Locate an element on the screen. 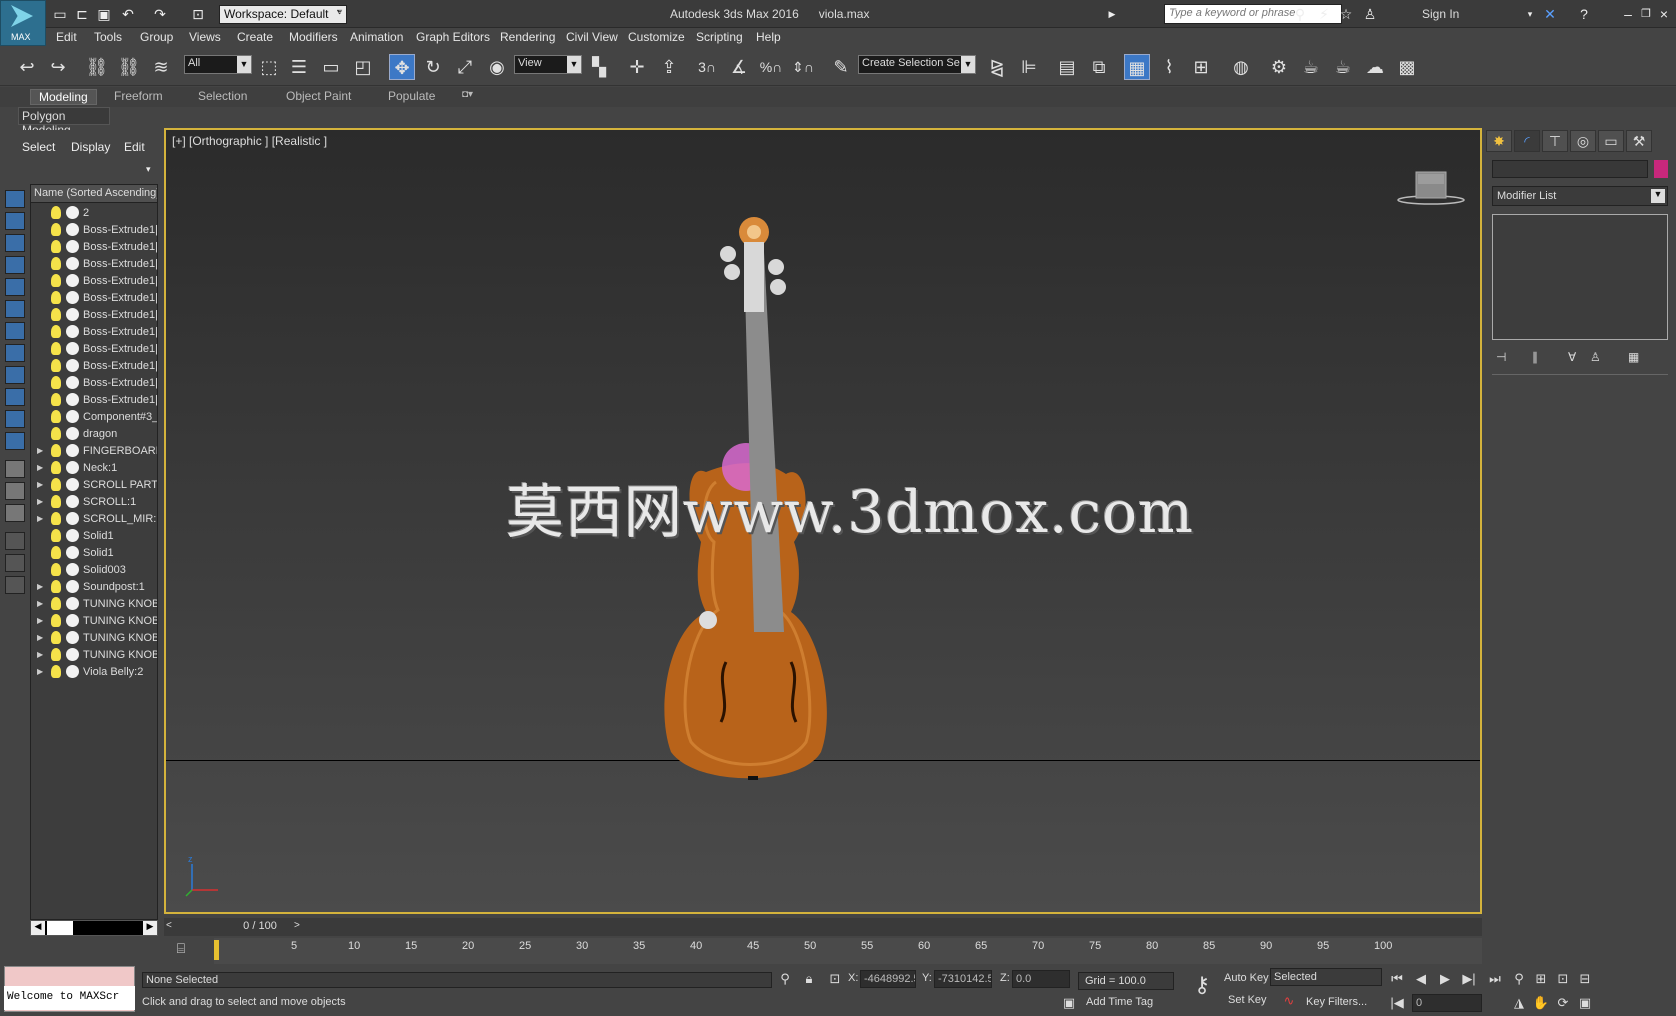  toggle-ribbon-icon: ⧉ is located at coordinates (1099, 67).